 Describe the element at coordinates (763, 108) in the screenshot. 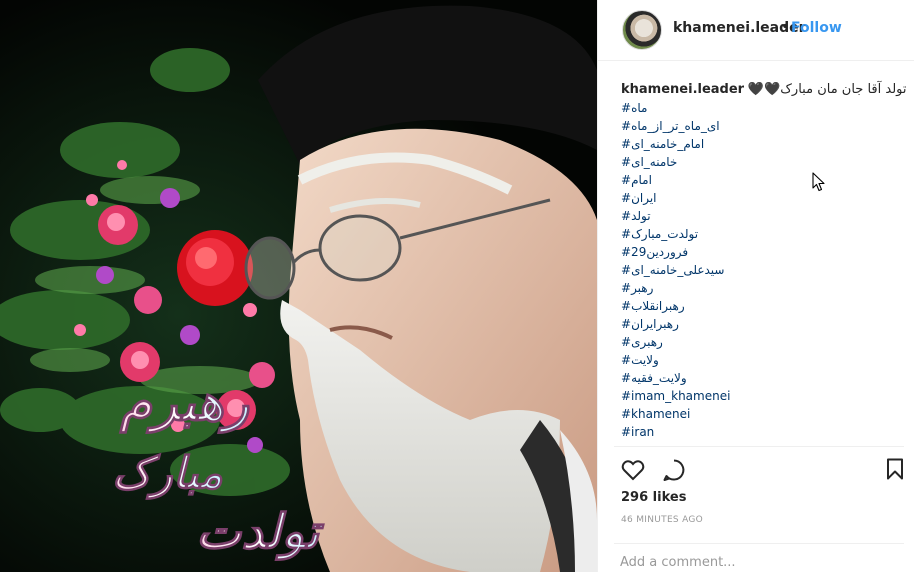

I see `hashtag-link: #ماه` at that location.